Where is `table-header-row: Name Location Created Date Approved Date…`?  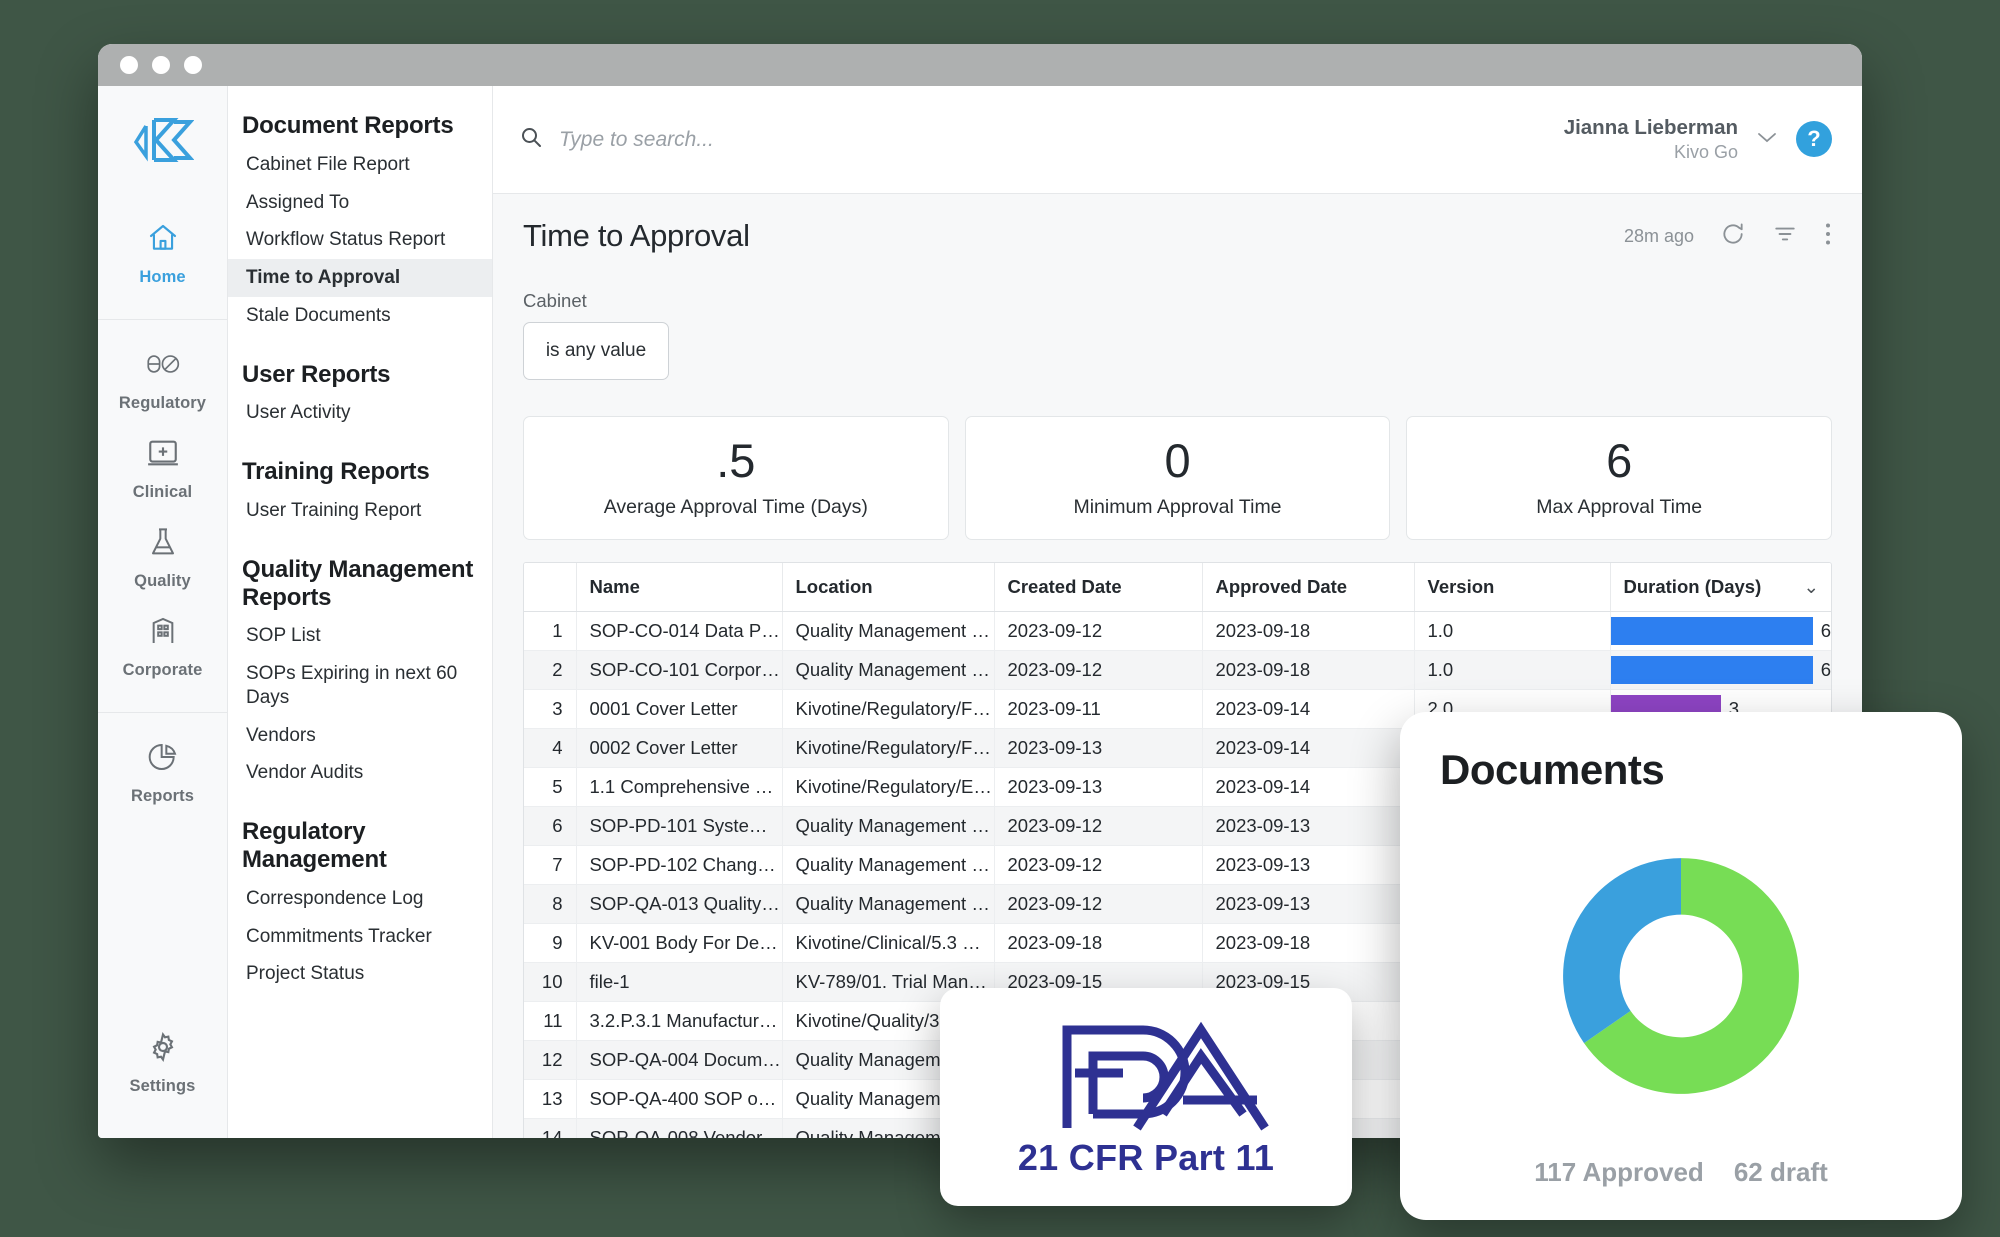 table-header-row: Name Location Created Date Approved Date… is located at coordinates (1177, 587).